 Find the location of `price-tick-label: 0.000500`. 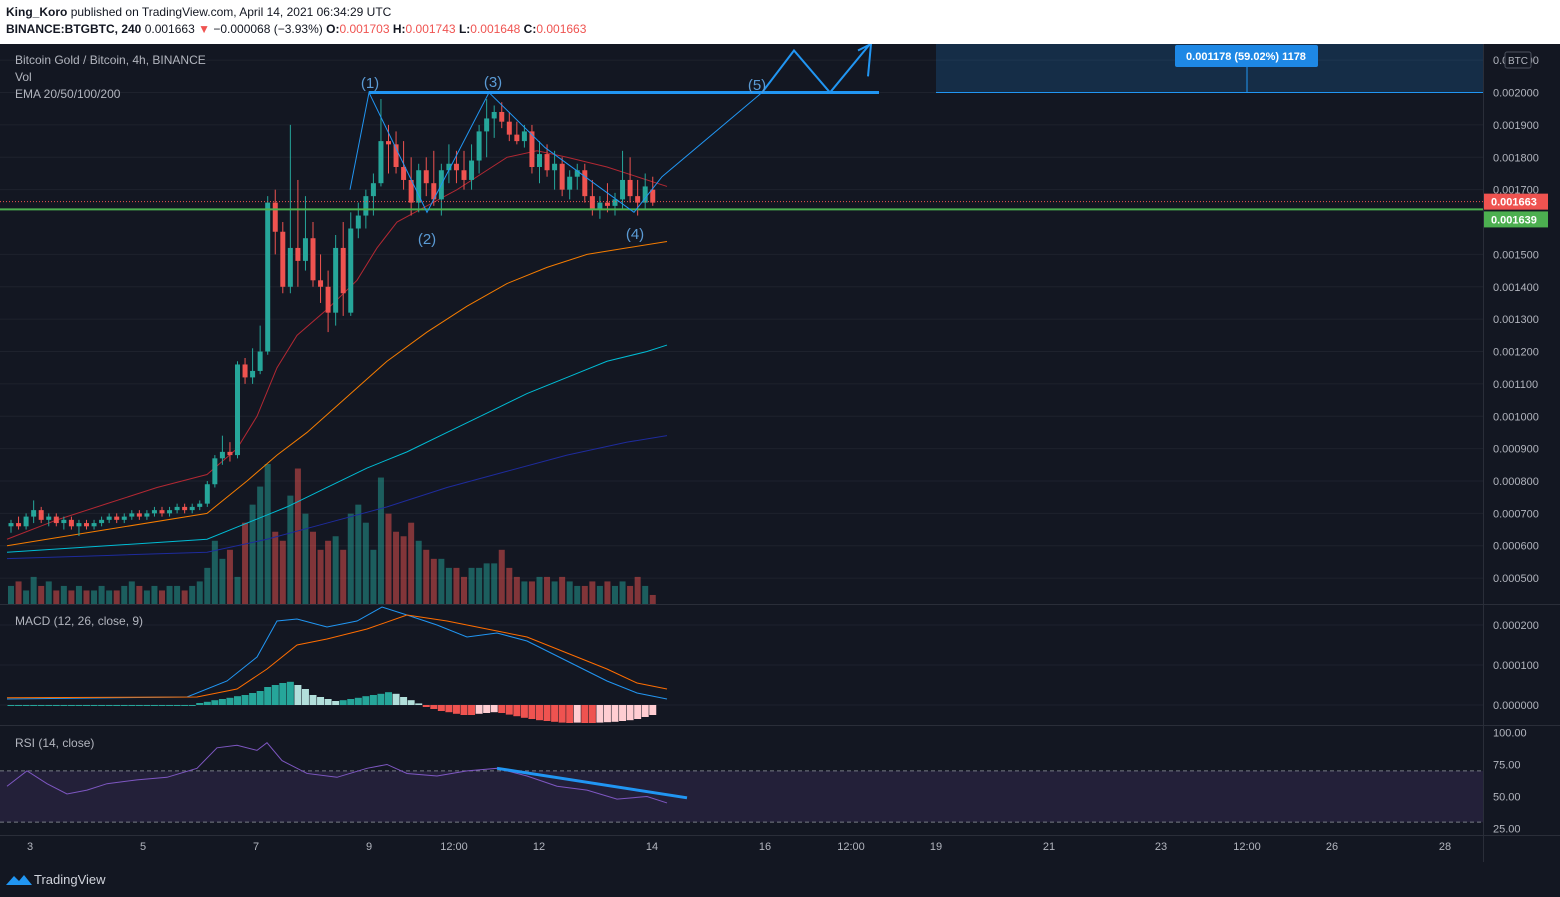

price-tick-label: 0.000500 is located at coordinates (1516, 579).